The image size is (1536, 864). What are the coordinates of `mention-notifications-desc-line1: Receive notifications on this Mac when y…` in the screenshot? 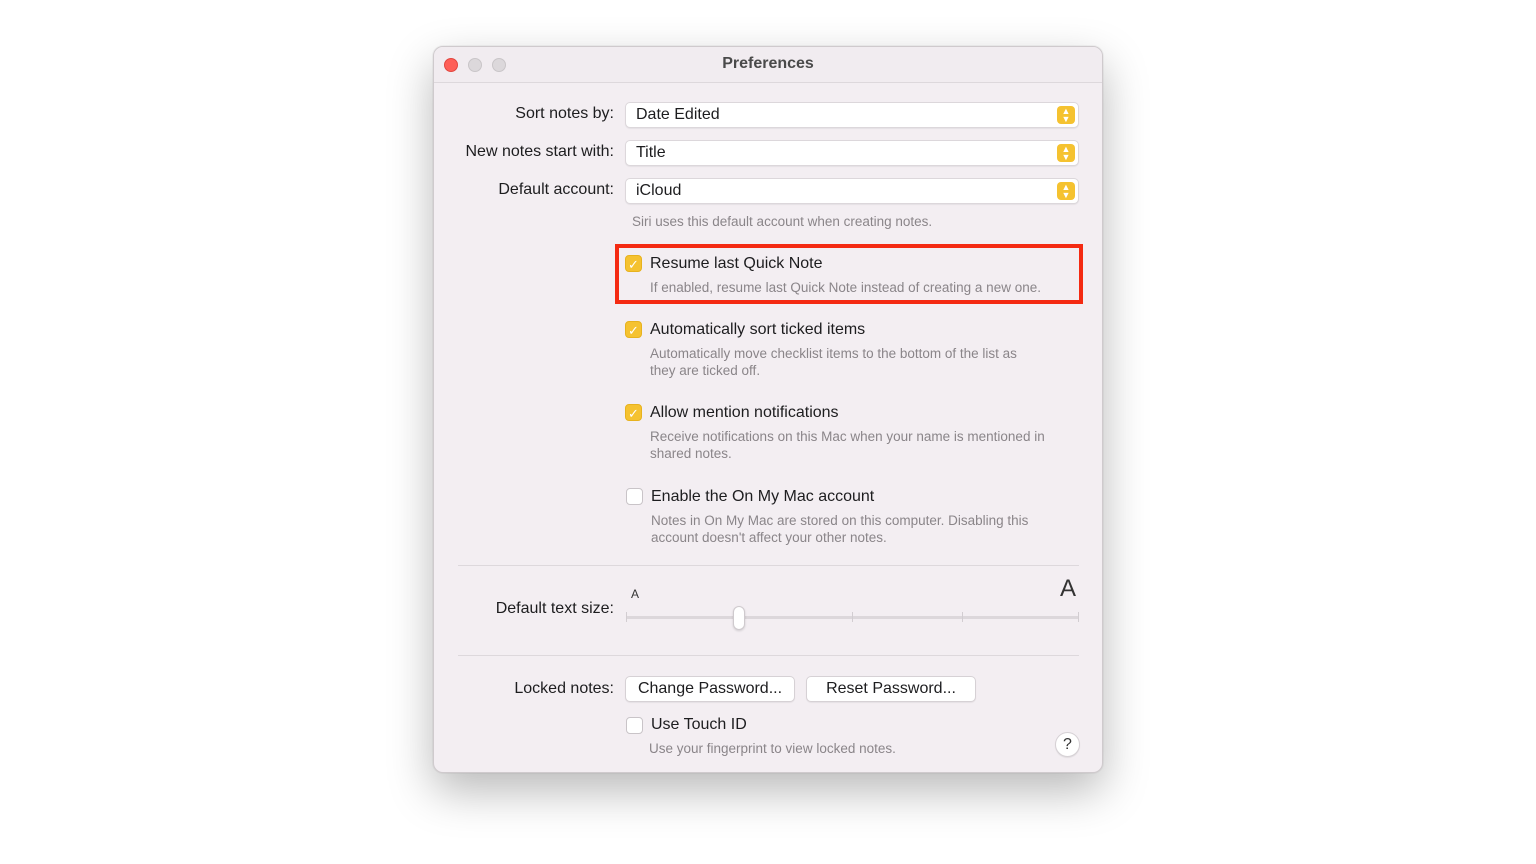 It's located at (847, 436).